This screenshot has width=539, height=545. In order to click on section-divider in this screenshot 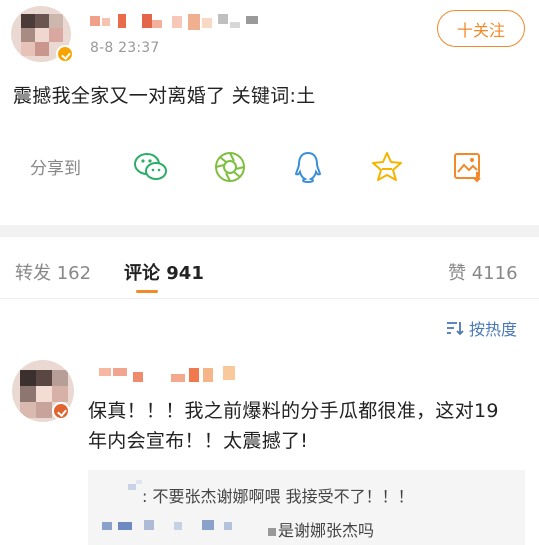, I will do `click(269, 231)`.